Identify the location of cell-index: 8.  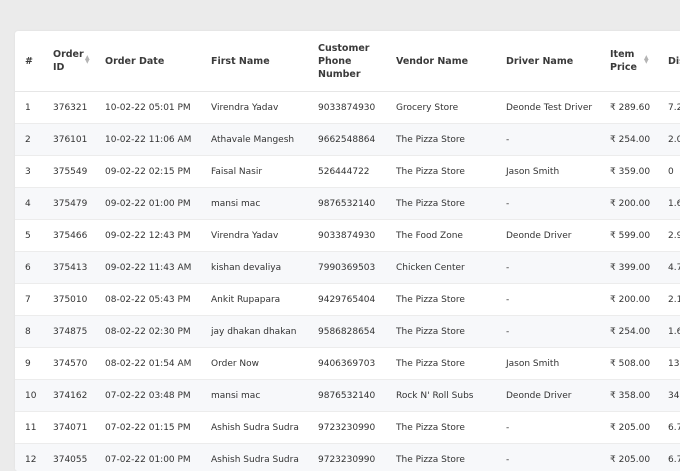
(29, 332).